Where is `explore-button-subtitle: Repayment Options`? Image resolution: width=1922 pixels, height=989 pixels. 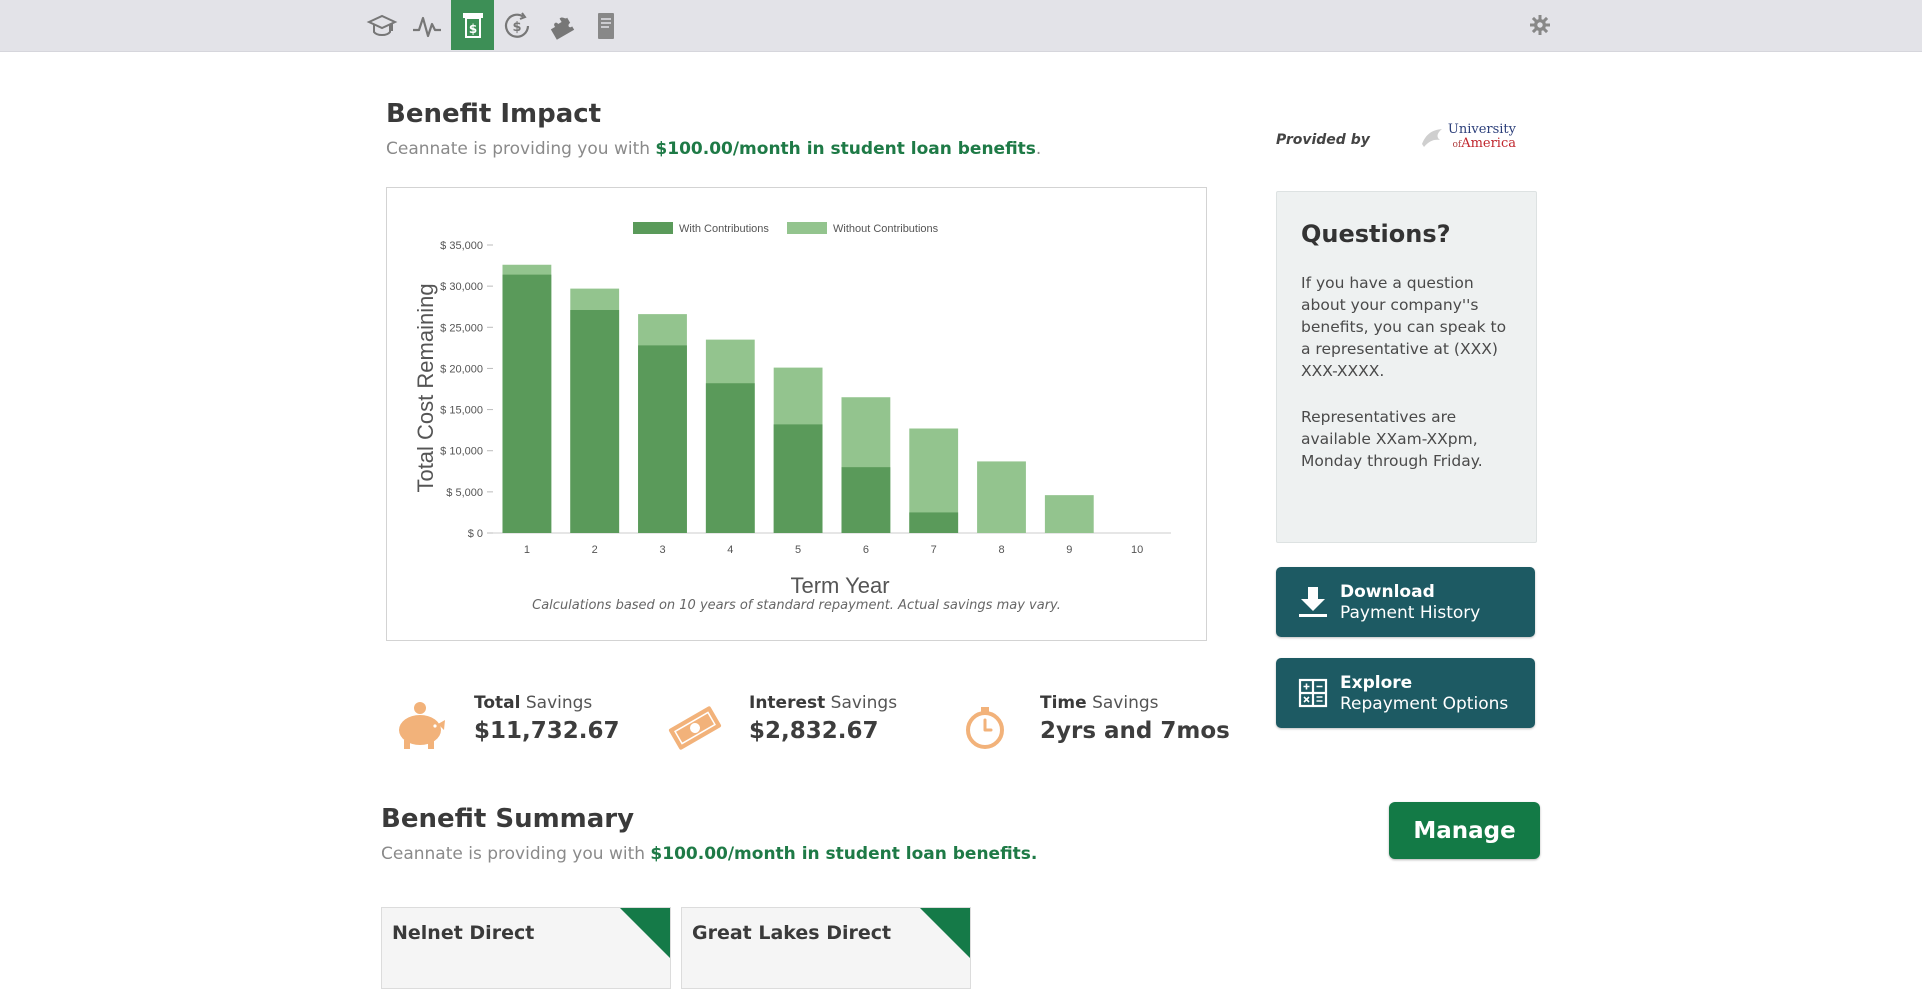
explore-button-subtitle: Repayment Options is located at coordinates (1424, 704).